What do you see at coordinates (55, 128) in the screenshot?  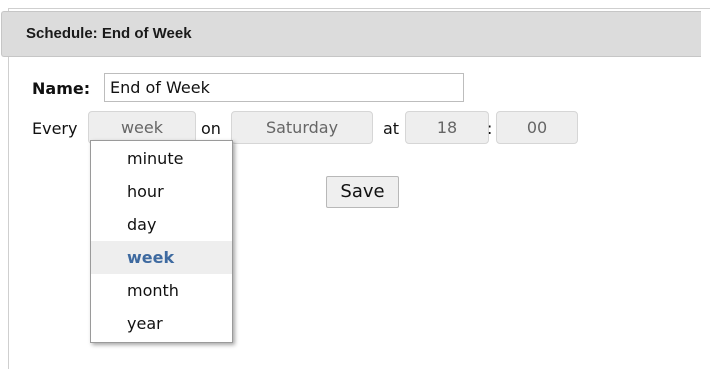 I see `every-label: Every` at bounding box center [55, 128].